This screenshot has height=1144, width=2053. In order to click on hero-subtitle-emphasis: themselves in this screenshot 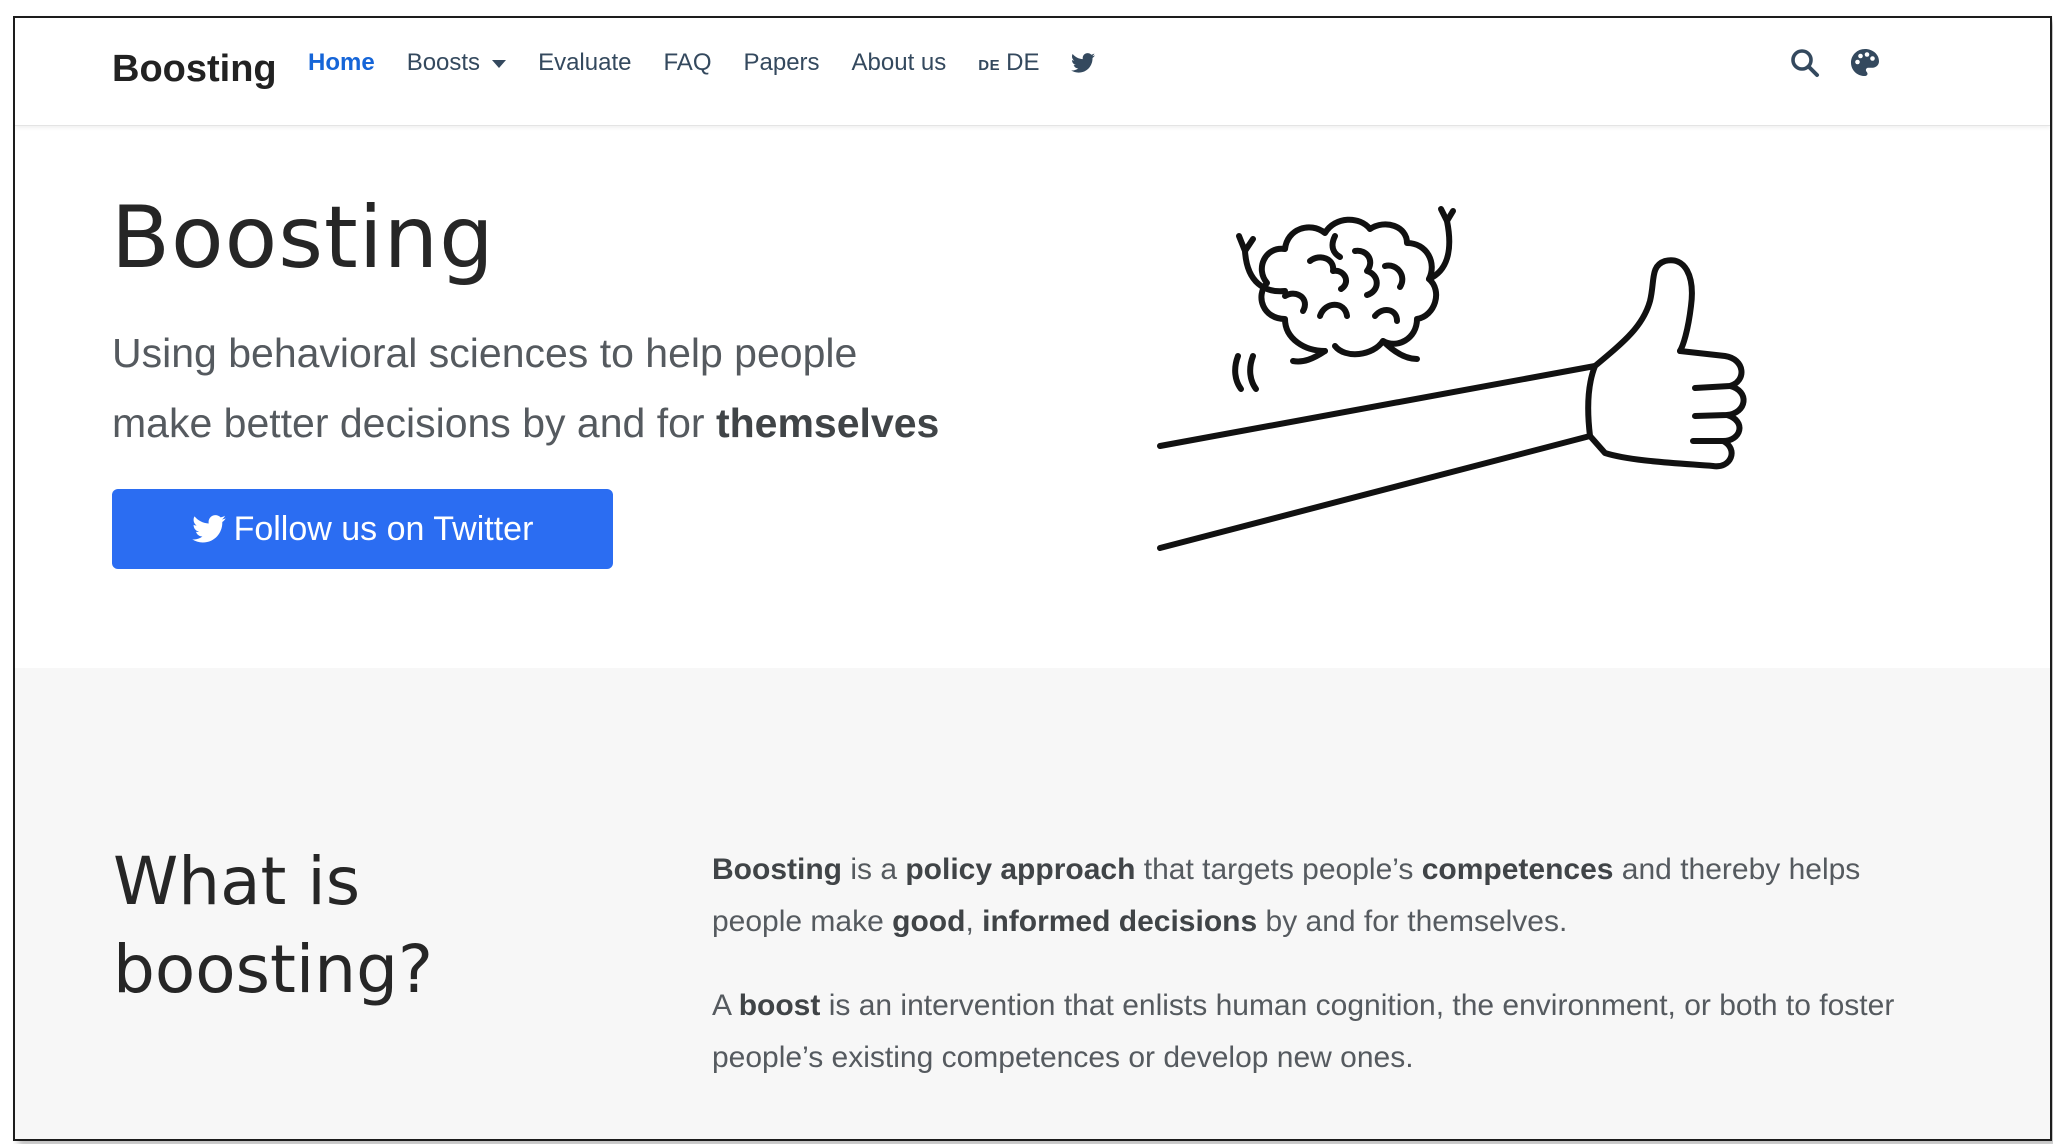, I will do `click(827, 423)`.